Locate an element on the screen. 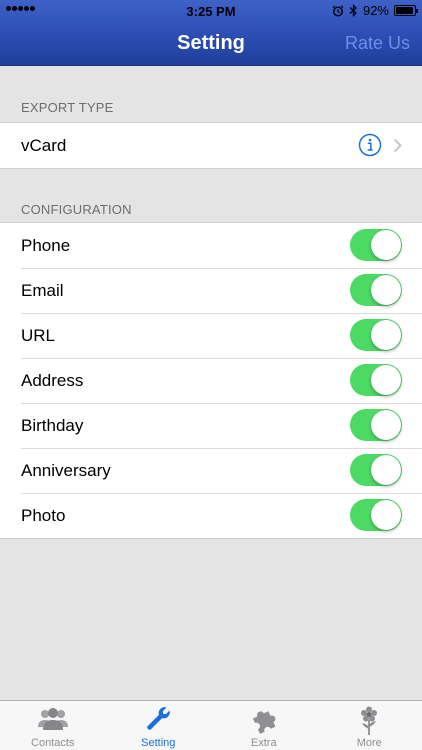  config-label-email: Email is located at coordinates (42, 290).